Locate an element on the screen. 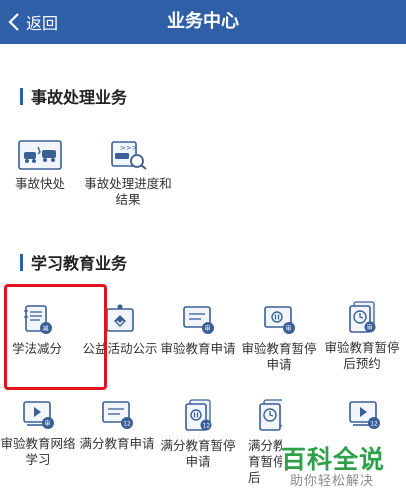  tile-accident-progress: >>> 事故处理进度和结果 is located at coordinates (128, 174).